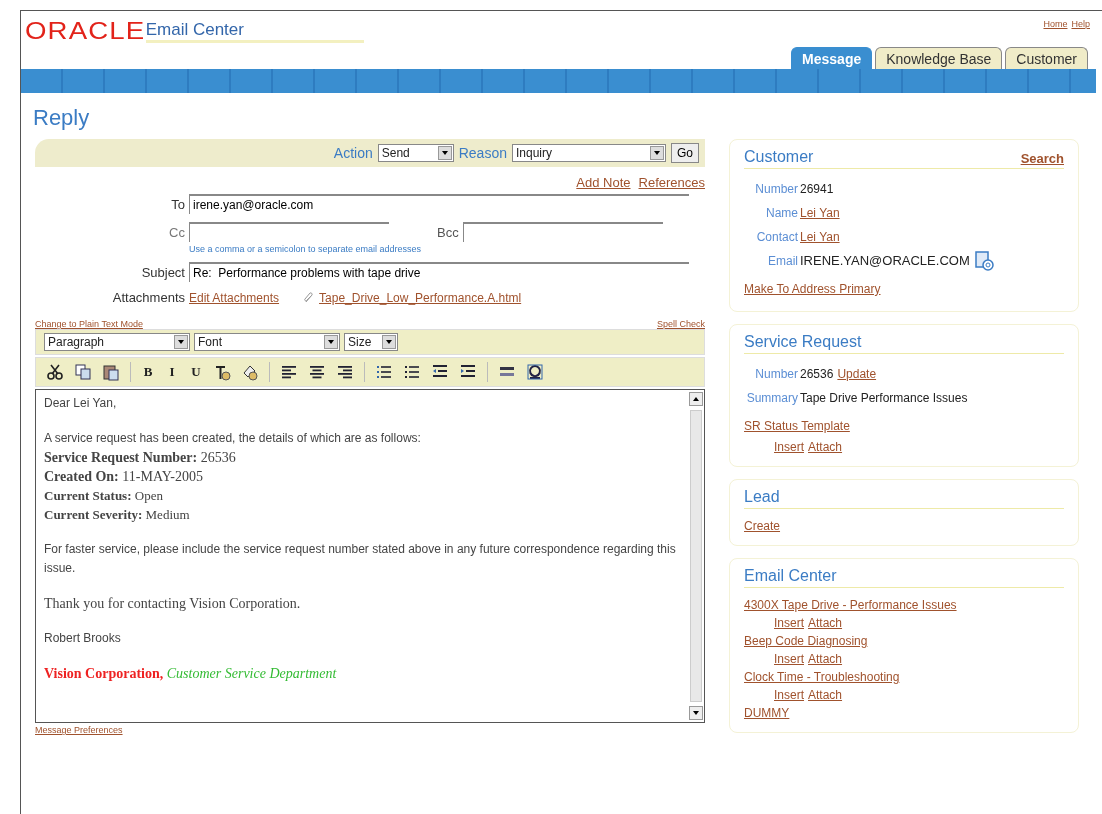  I want to click on scrollbar, so click(696, 556).